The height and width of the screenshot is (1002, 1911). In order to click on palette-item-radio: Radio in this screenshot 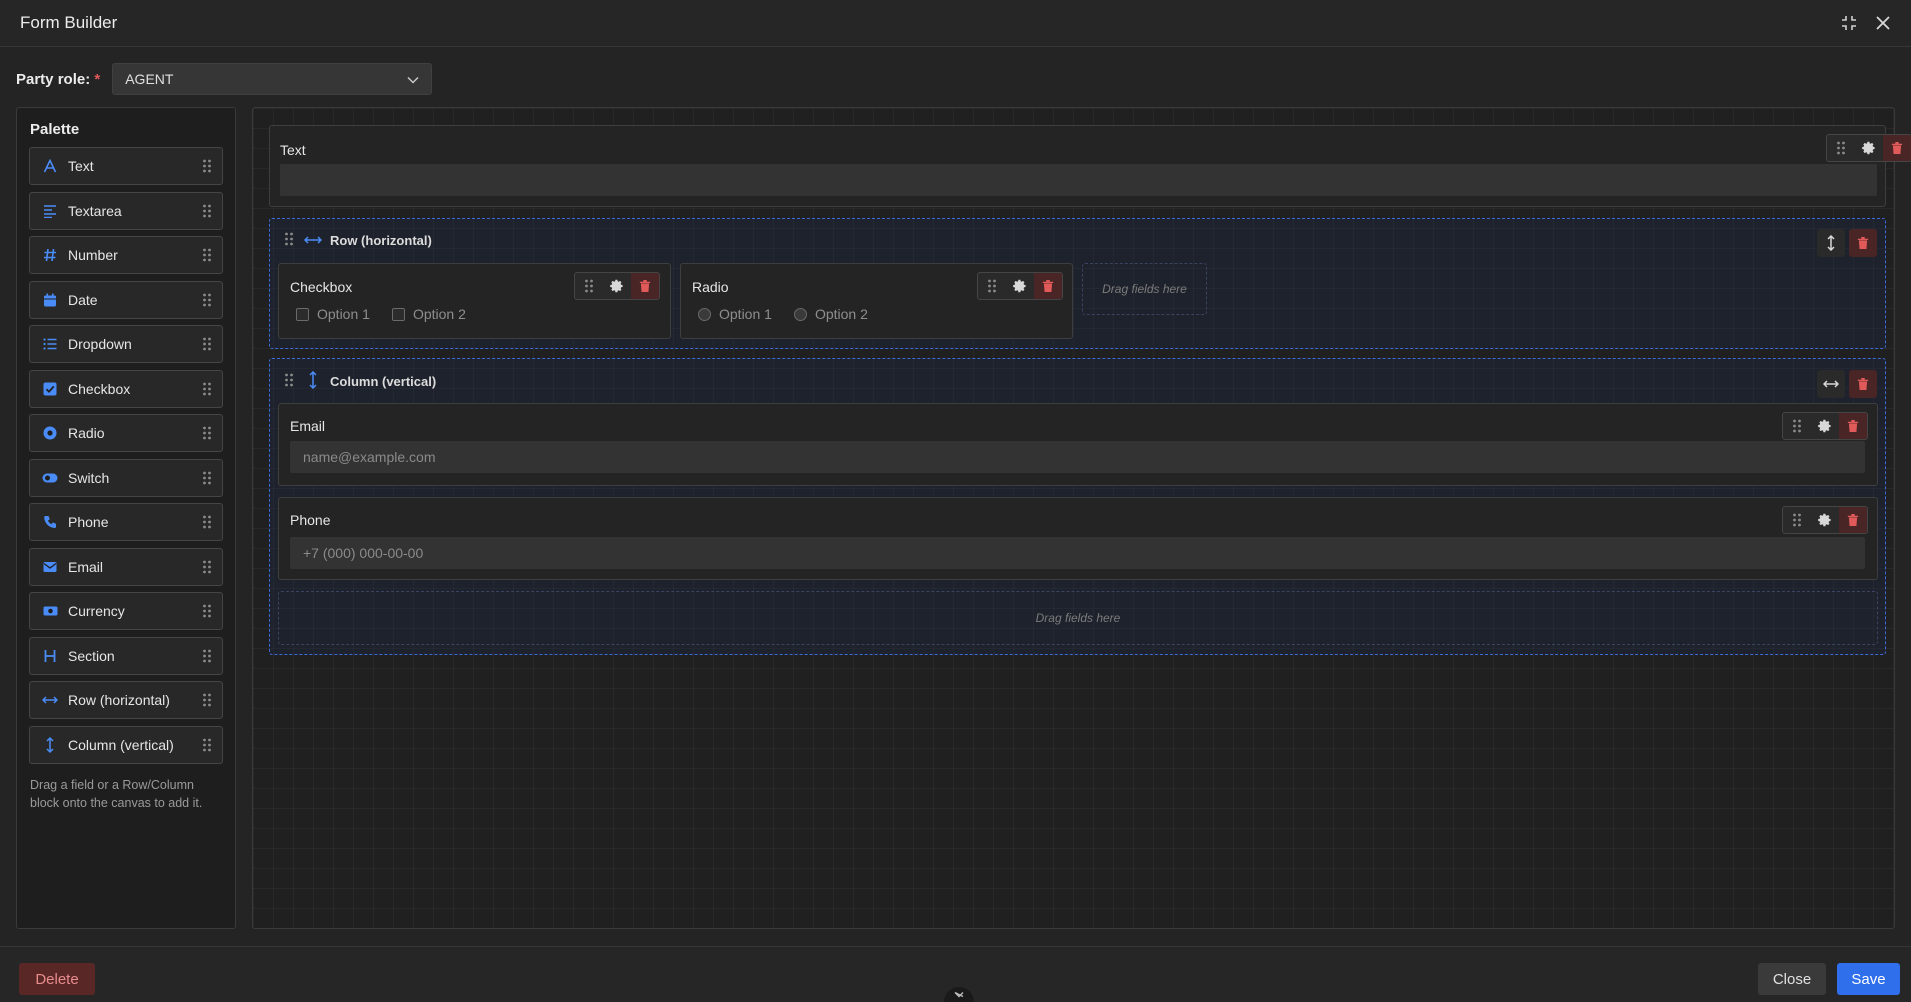, I will do `click(126, 433)`.